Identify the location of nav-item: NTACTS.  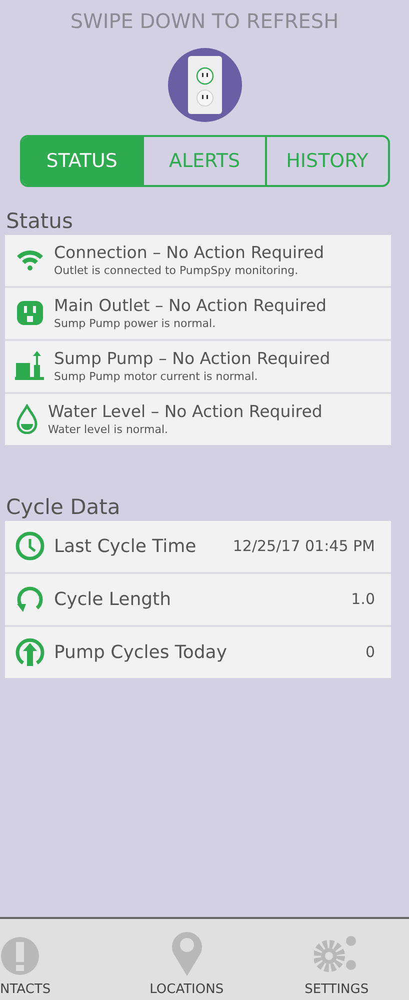
(25, 958).